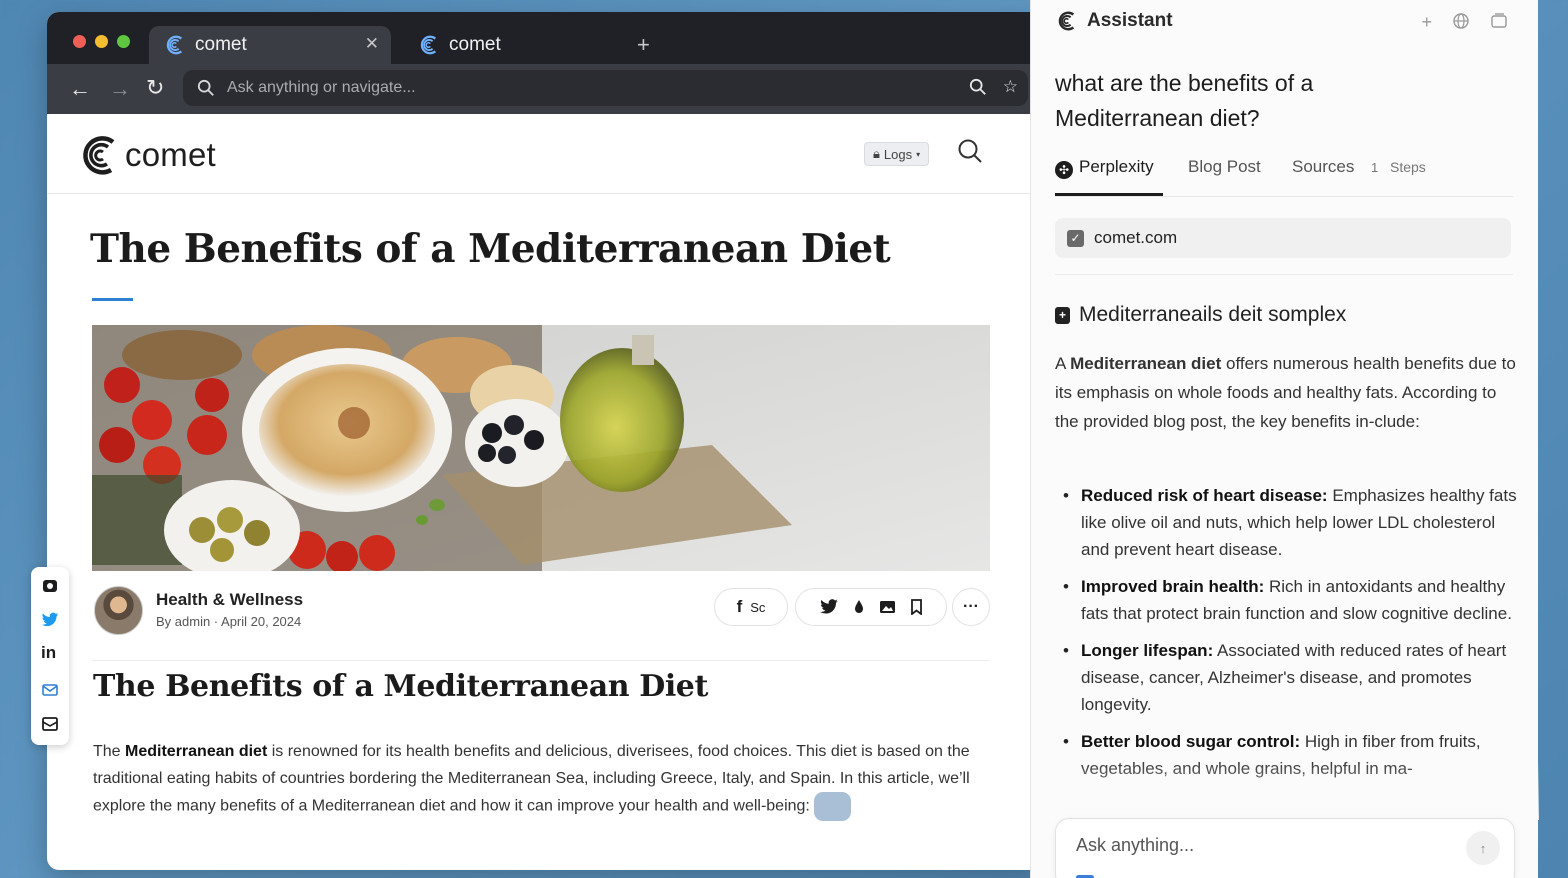 The height and width of the screenshot is (878, 1568). What do you see at coordinates (490, 249) in the screenshot?
I see `article-title: The Benefits of a Mediterranean Diet` at bounding box center [490, 249].